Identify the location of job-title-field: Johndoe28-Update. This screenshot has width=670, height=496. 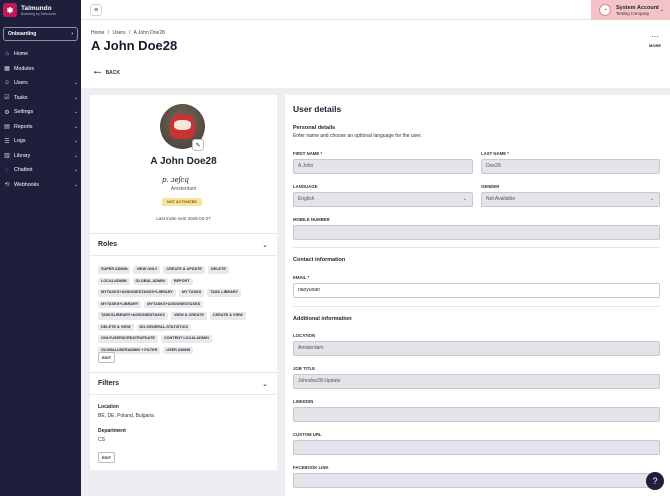
(476, 381).